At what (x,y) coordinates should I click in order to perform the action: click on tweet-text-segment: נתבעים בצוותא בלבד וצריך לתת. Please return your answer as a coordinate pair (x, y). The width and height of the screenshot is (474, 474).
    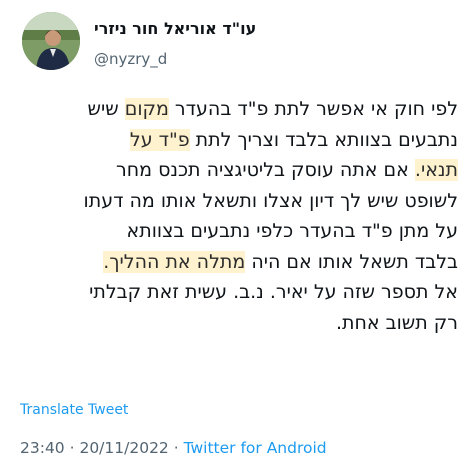
    Looking at the image, I should click on (323, 139).